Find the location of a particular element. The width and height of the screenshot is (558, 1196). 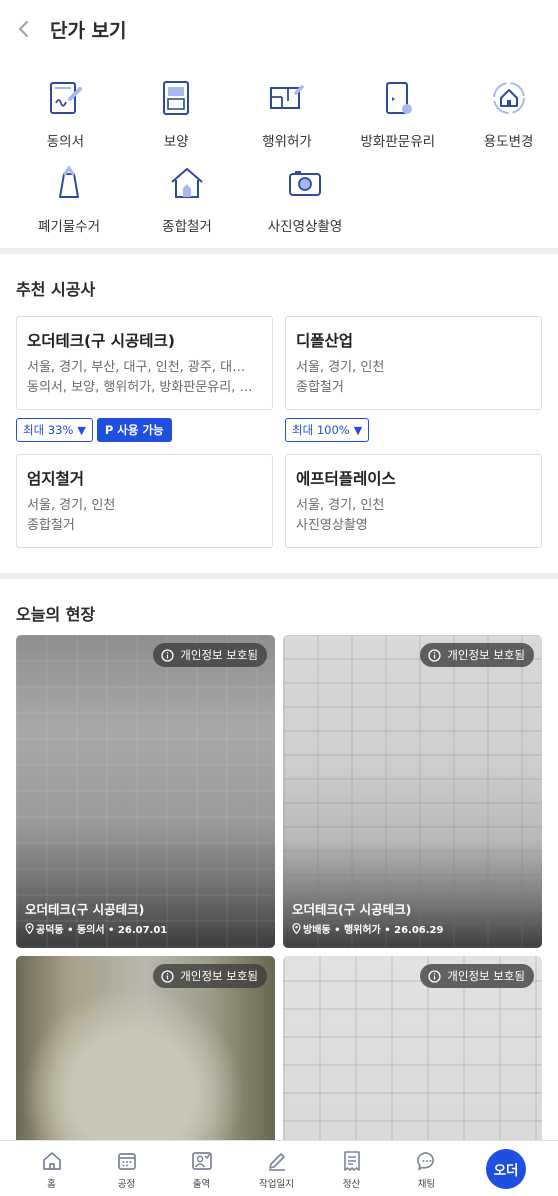

service-waste: 폐기물수거 is located at coordinates (69, 199).